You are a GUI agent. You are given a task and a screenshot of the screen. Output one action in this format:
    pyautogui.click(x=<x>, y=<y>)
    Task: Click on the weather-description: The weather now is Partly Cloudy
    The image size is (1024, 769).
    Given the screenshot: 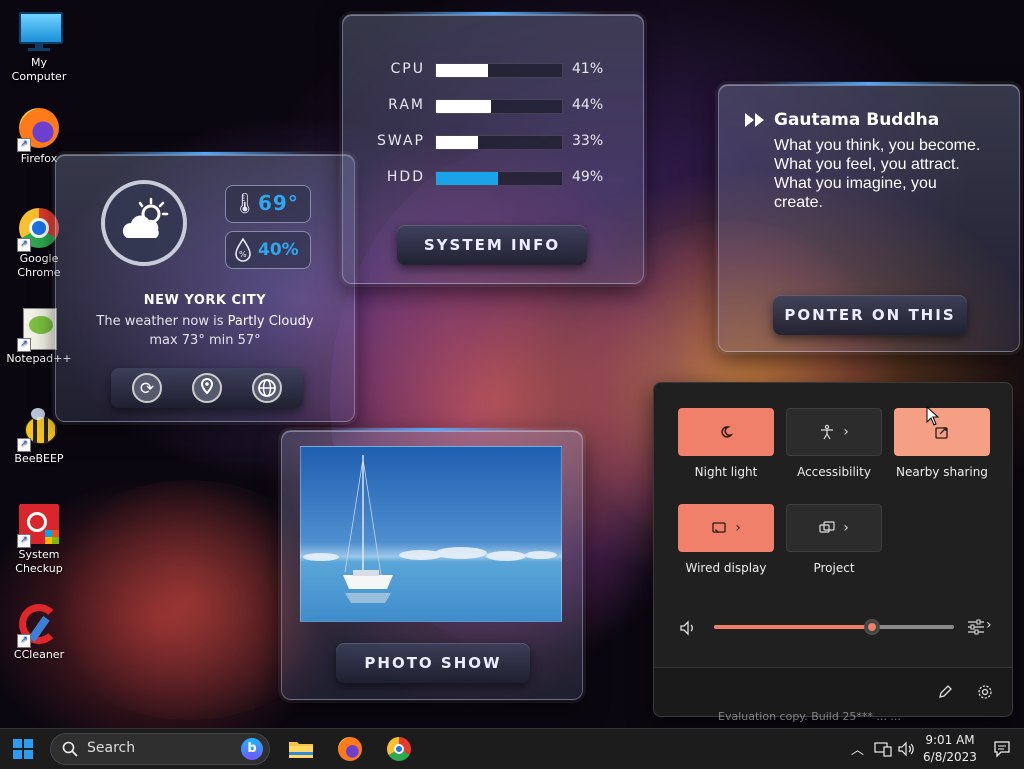 What is the action you would take?
    pyautogui.click(x=205, y=321)
    